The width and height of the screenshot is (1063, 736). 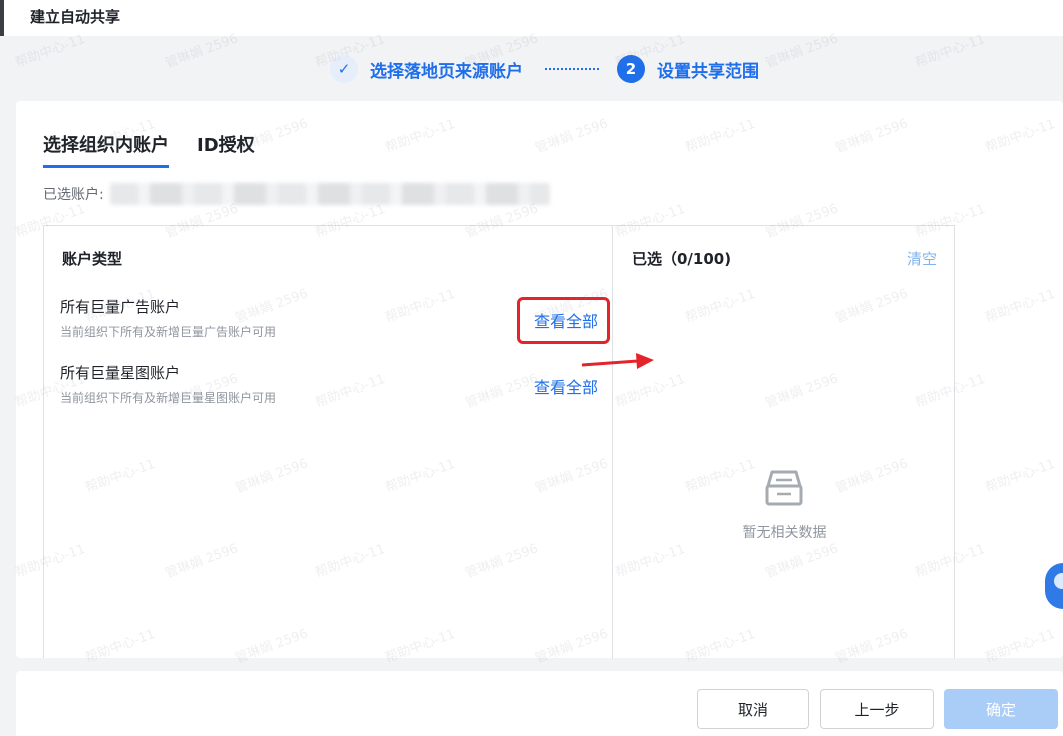 I want to click on dialog-title: 建立自动共享, so click(x=75, y=17).